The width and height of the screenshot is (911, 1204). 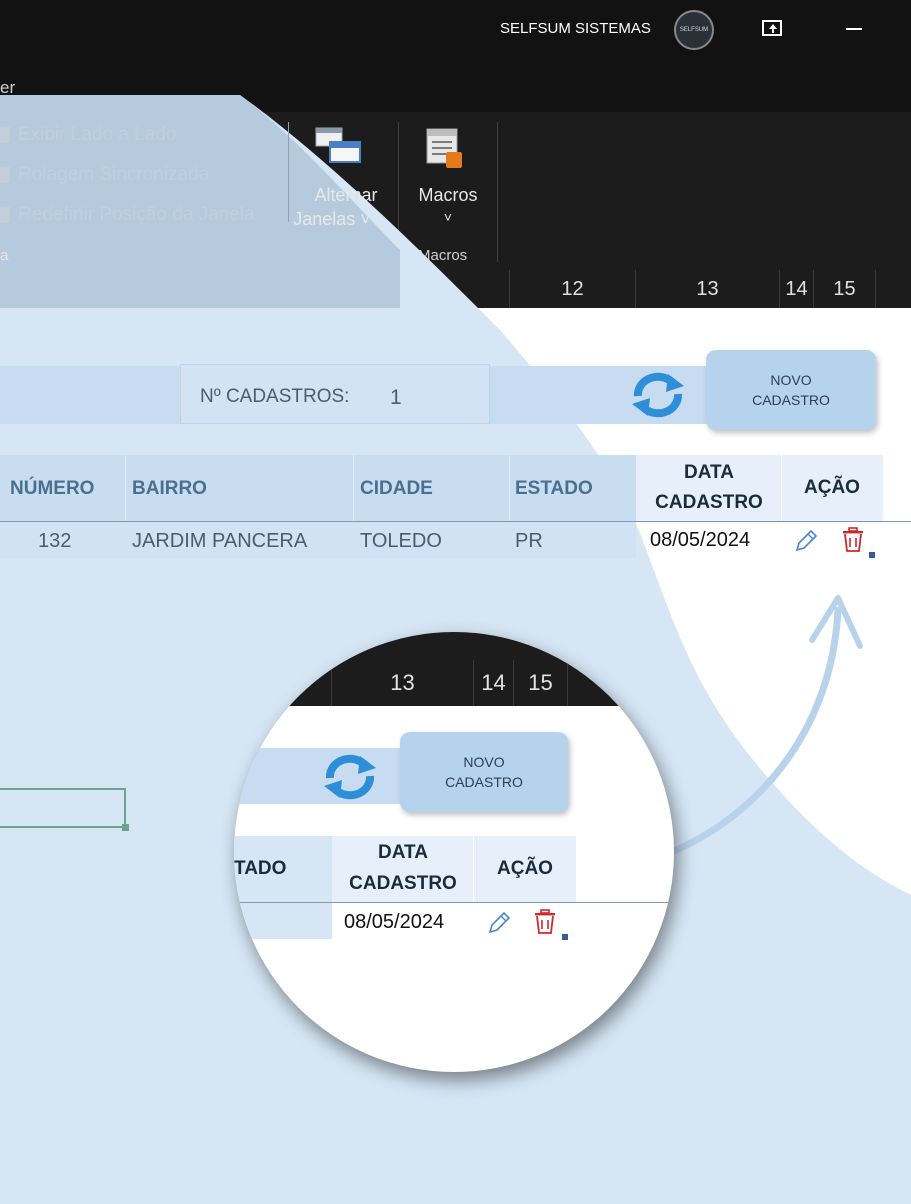 What do you see at coordinates (499, 922) in the screenshot?
I see `zoom-edit-icon` at bounding box center [499, 922].